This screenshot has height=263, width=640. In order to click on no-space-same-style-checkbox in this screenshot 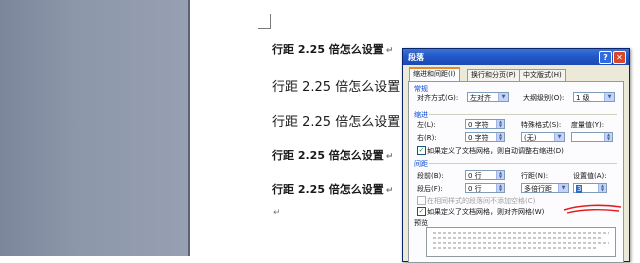, I will do `click(421, 200)`.